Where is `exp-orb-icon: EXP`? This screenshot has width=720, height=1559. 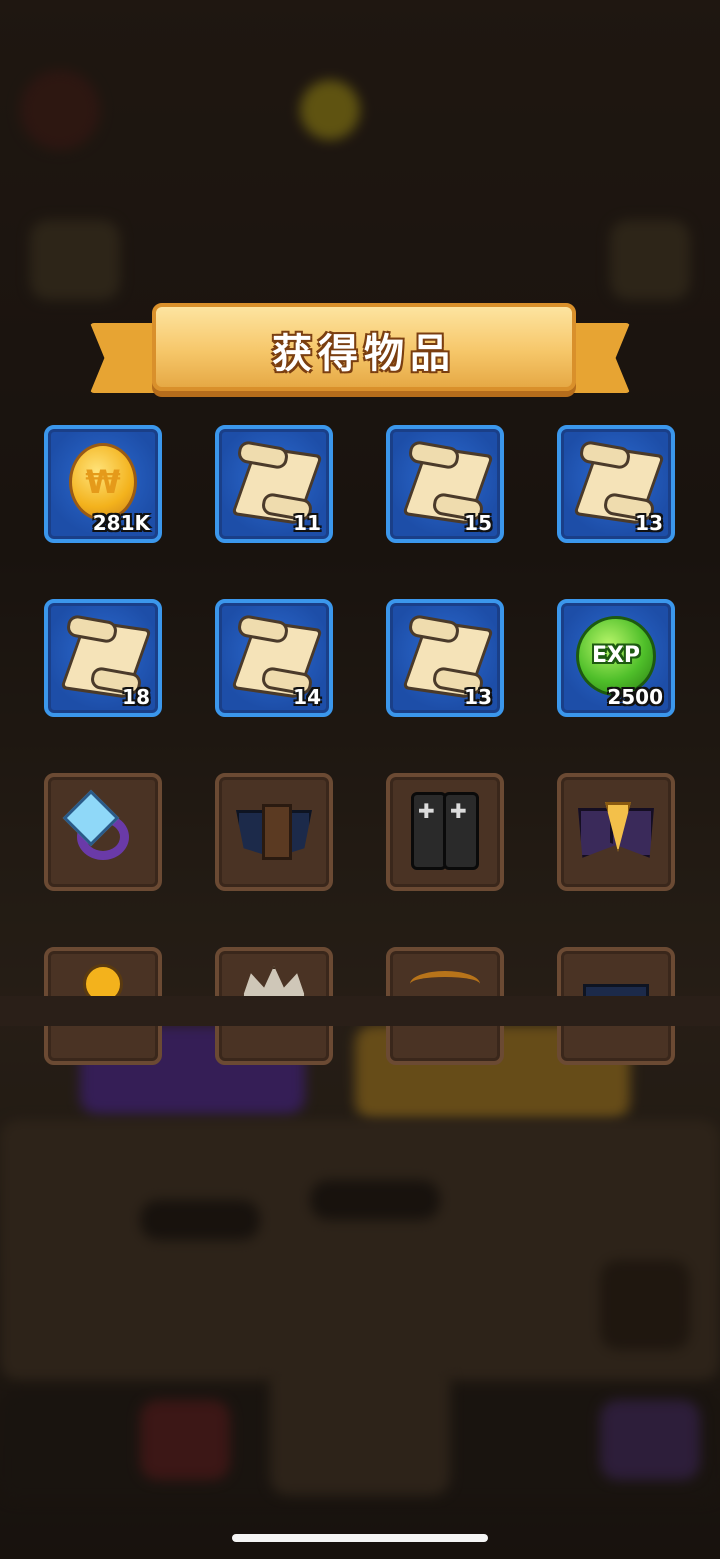
exp-orb-icon: EXP is located at coordinates (616, 655).